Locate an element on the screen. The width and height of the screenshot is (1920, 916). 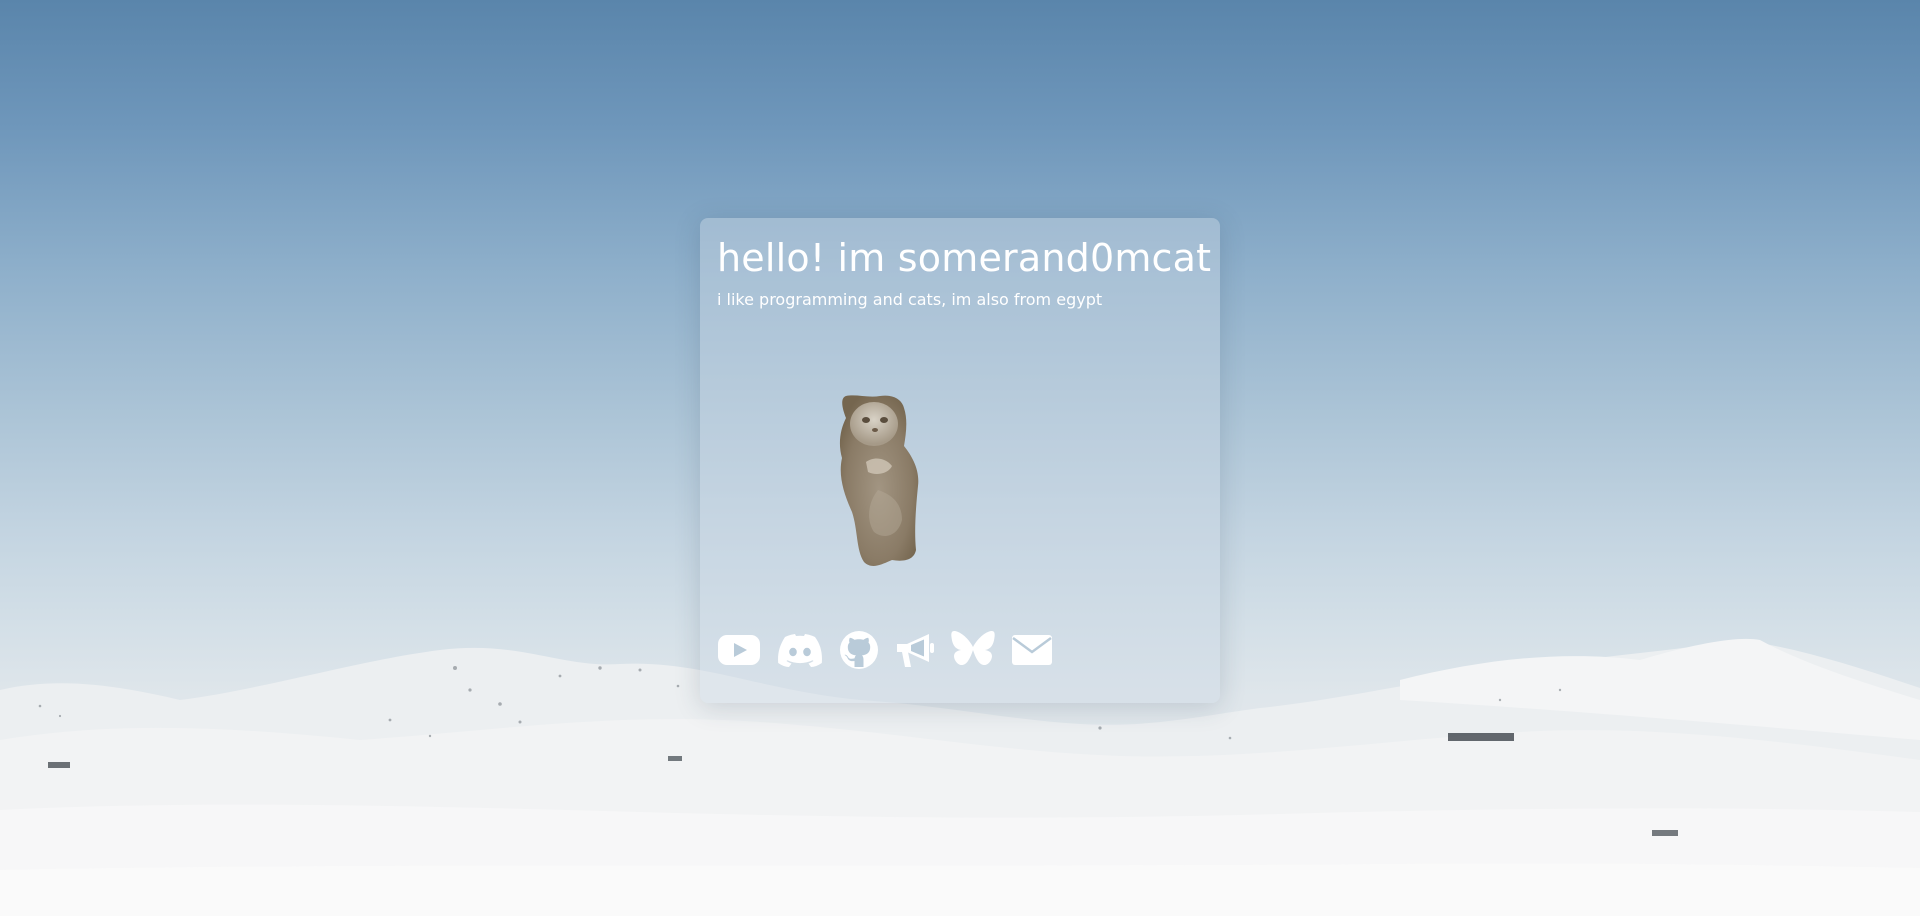
bluesky-icon is located at coordinates (973, 648).